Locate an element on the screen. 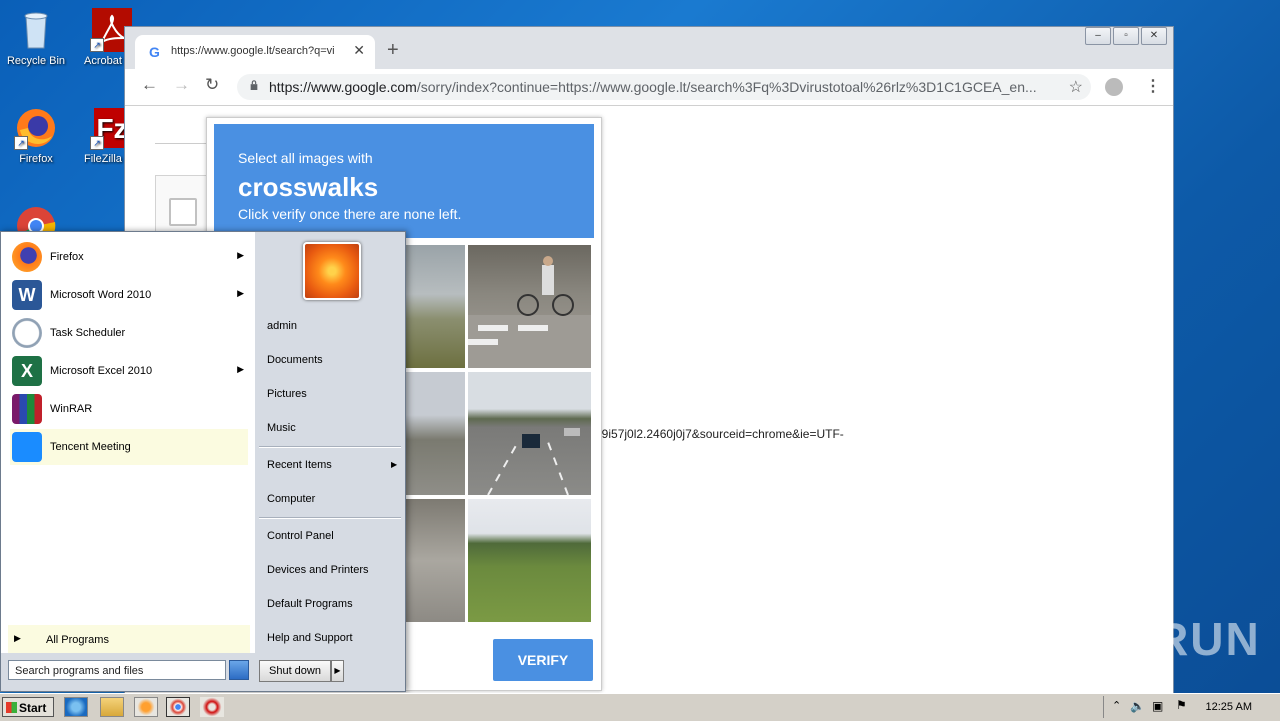  network-icon: ▣ is located at coordinates (1157, 706).